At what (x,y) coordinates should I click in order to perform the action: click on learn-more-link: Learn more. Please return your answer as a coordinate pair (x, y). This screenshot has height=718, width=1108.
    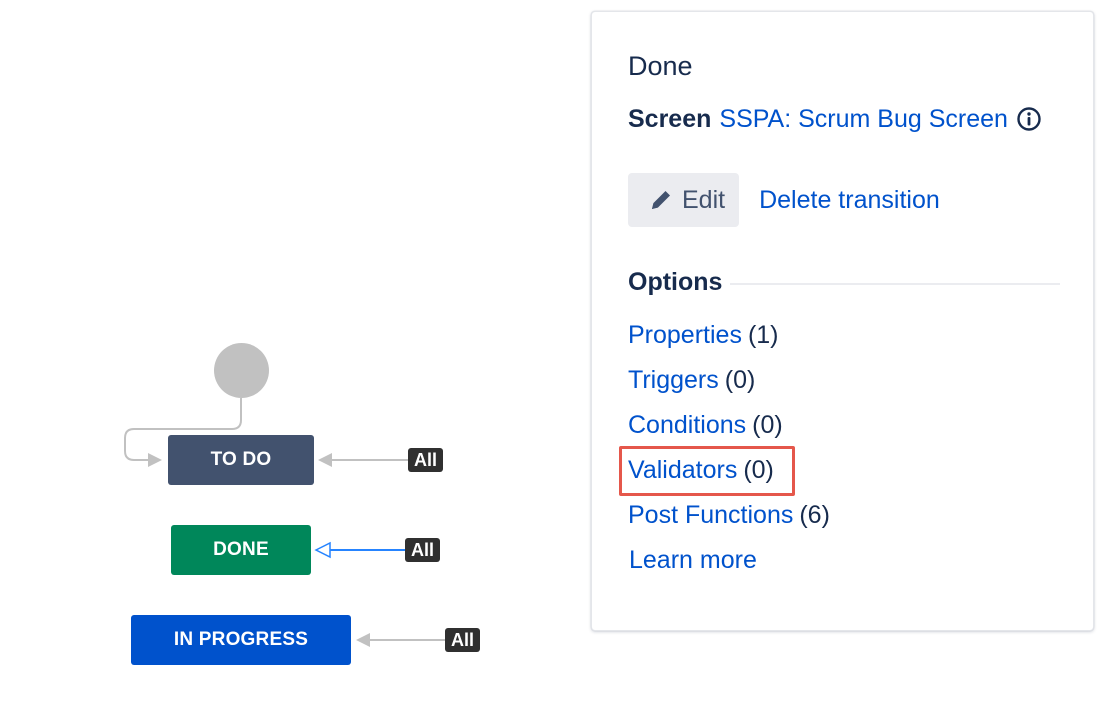
    Looking at the image, I should click on (693, 560).